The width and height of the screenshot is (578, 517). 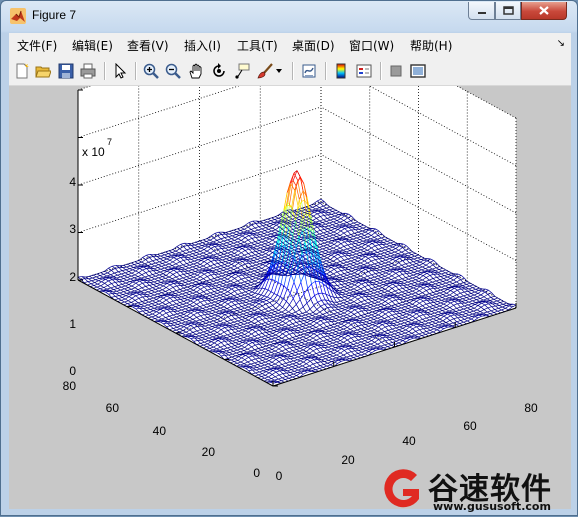 What do you see at coordinates (309, 71) in the screenshot?
I see `link-plot-icon` at bounding box center [309, 71].